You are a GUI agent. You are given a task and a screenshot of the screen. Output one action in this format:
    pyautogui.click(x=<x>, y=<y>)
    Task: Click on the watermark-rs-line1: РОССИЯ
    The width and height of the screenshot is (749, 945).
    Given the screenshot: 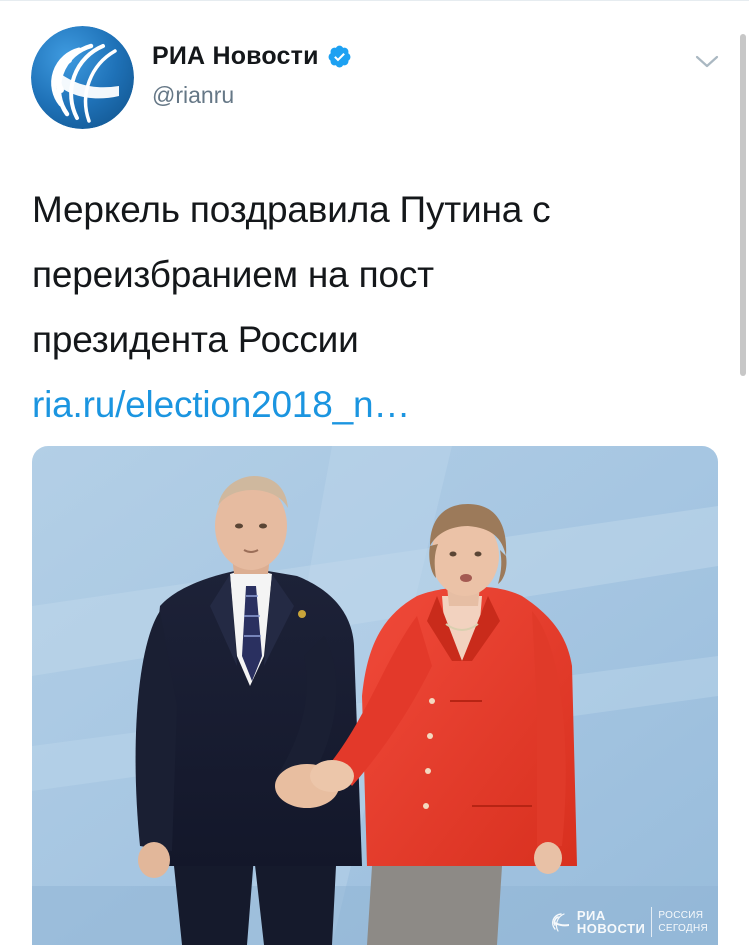 What is the action you would take?
    pyautogui.click(x=681, y=915)
    